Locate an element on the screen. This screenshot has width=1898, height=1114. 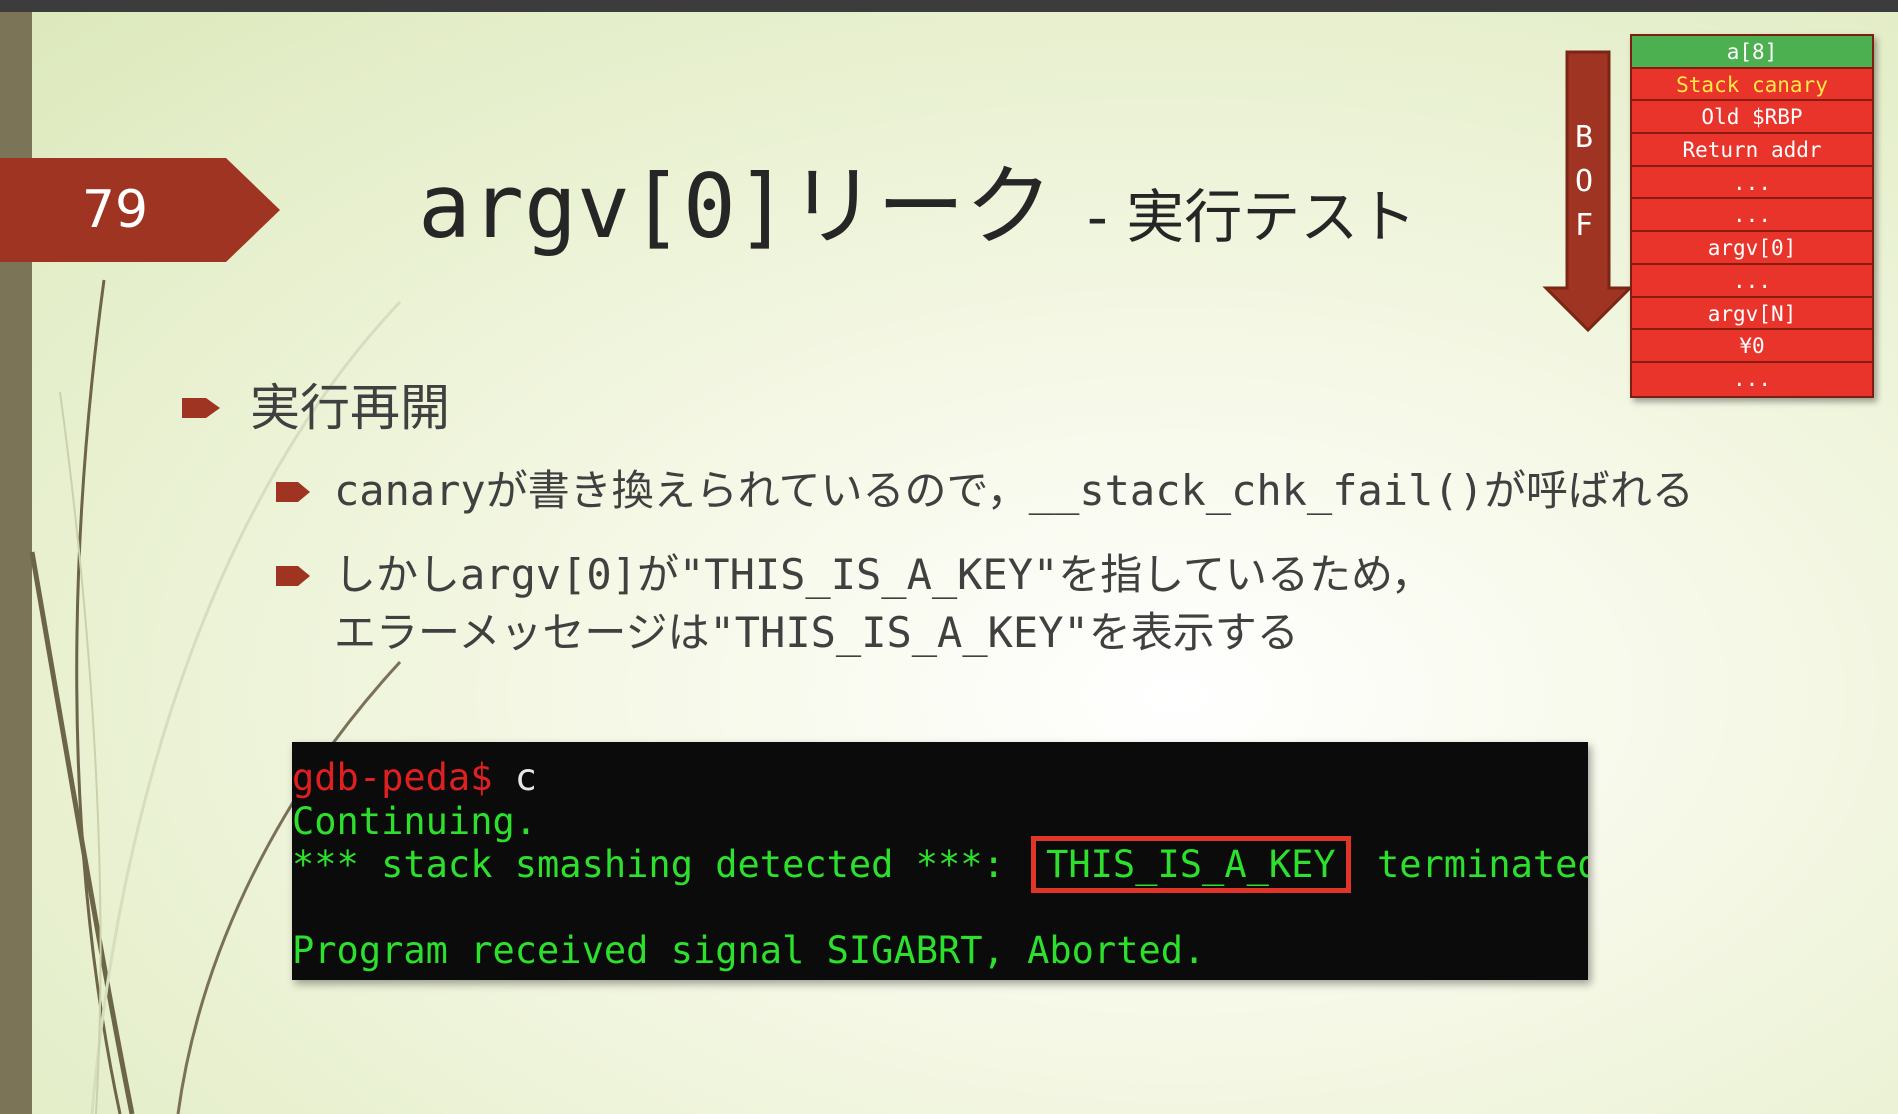
stack-row-buffer: a[8] is located at coordinates (1752, 52).